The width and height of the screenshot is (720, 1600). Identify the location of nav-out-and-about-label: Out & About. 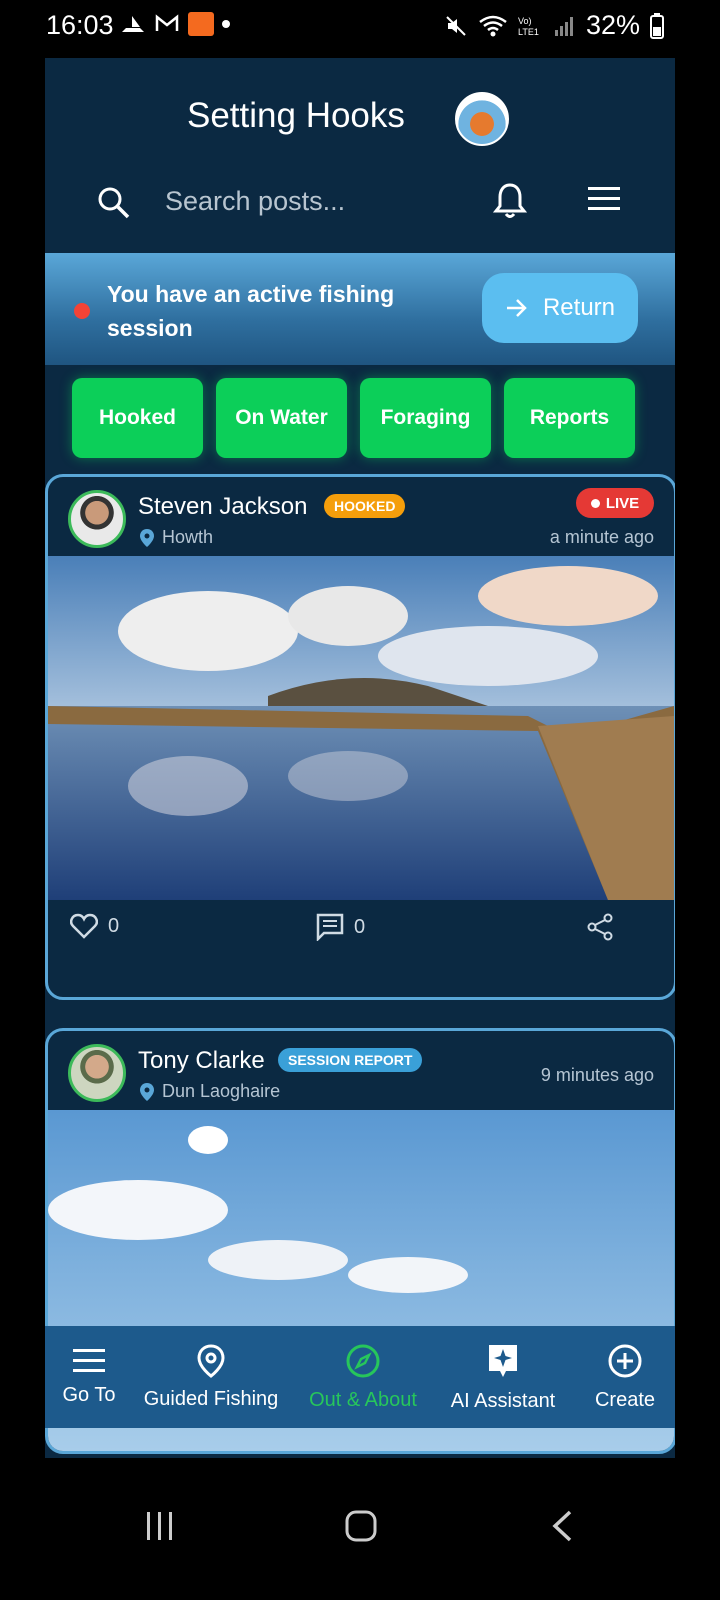
(363, 1399).